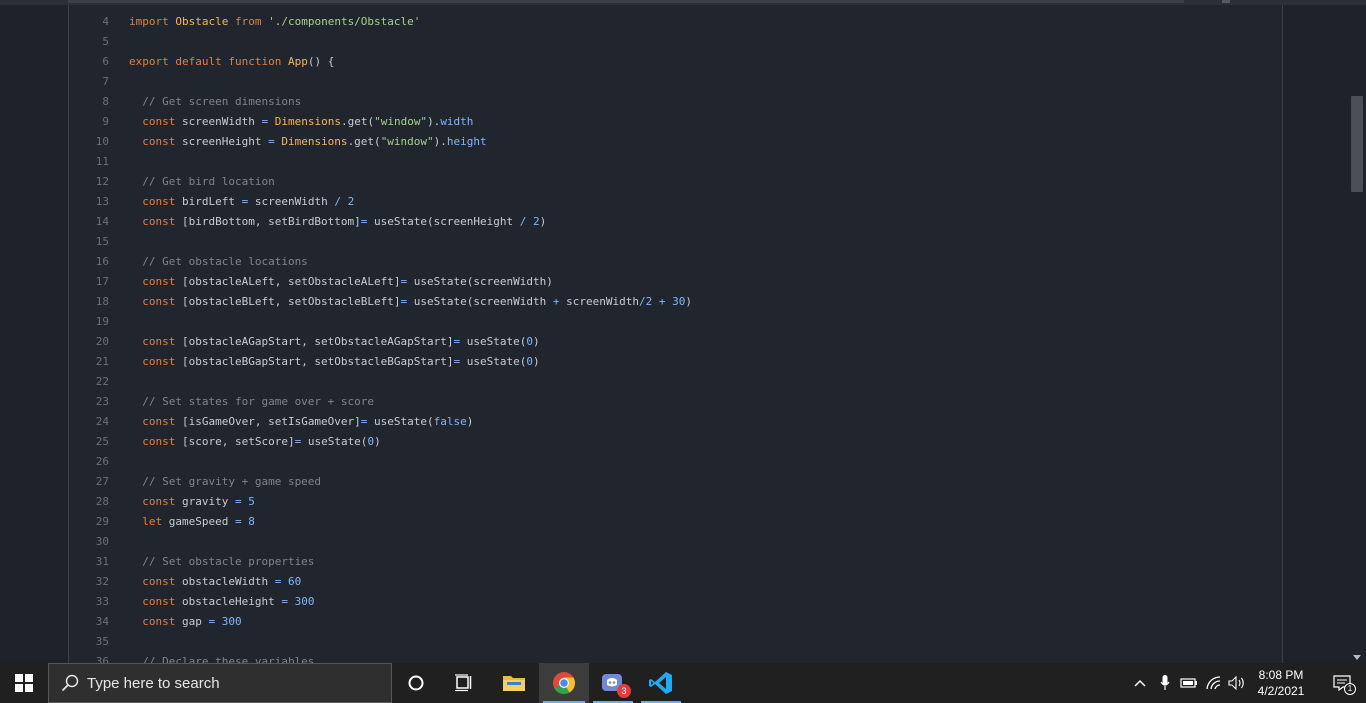 The width and height of the screenshot is (1366, 703). Describe the element at coordinates (661, 683) in the screenshot. I see `vscode-button` at that location.